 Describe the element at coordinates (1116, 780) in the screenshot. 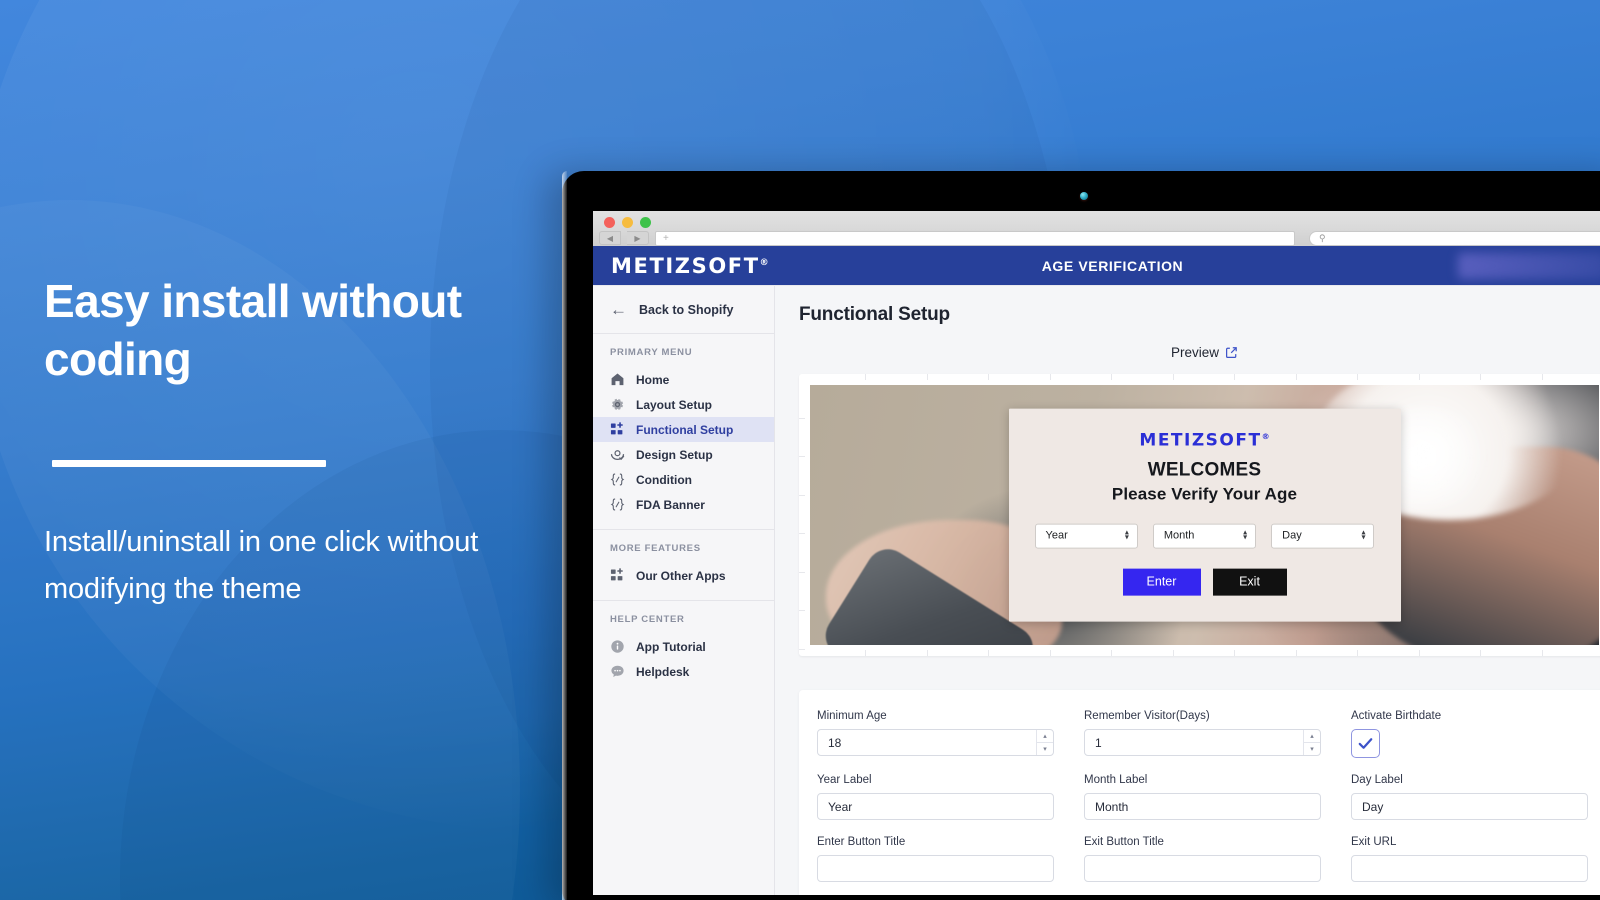

I see `field-label: Month Label` at that location.